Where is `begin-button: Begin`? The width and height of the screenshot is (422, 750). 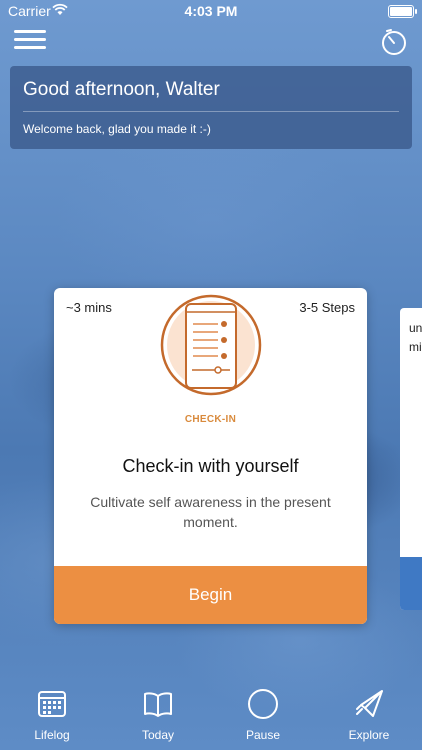 begin-button: Begin is located at coordinates (210, 595).